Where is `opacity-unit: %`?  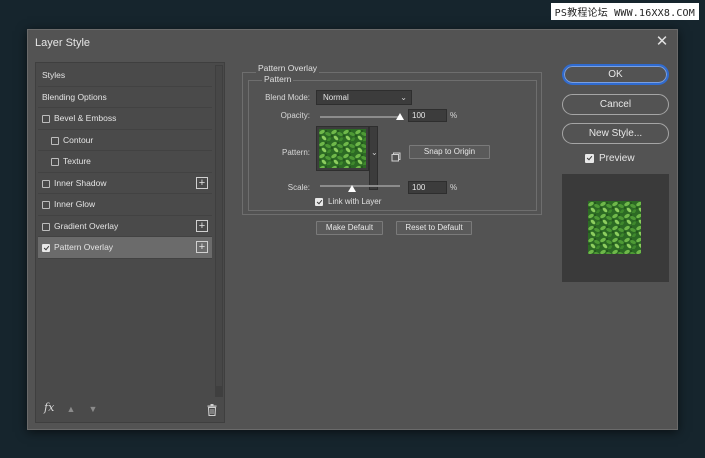 opacity-unit: % is located at coordinates (454, 115).